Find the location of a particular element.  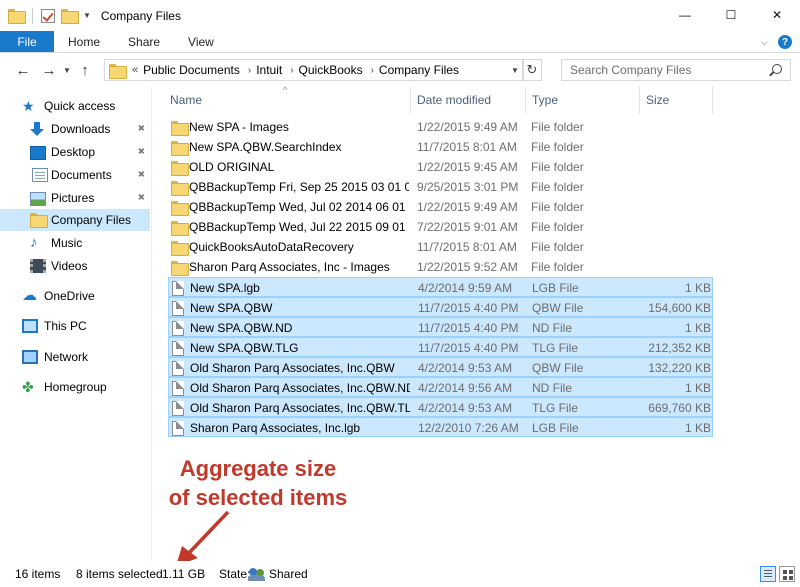

sidebar-item-videos: Videos is located at coordinates (75, 266).